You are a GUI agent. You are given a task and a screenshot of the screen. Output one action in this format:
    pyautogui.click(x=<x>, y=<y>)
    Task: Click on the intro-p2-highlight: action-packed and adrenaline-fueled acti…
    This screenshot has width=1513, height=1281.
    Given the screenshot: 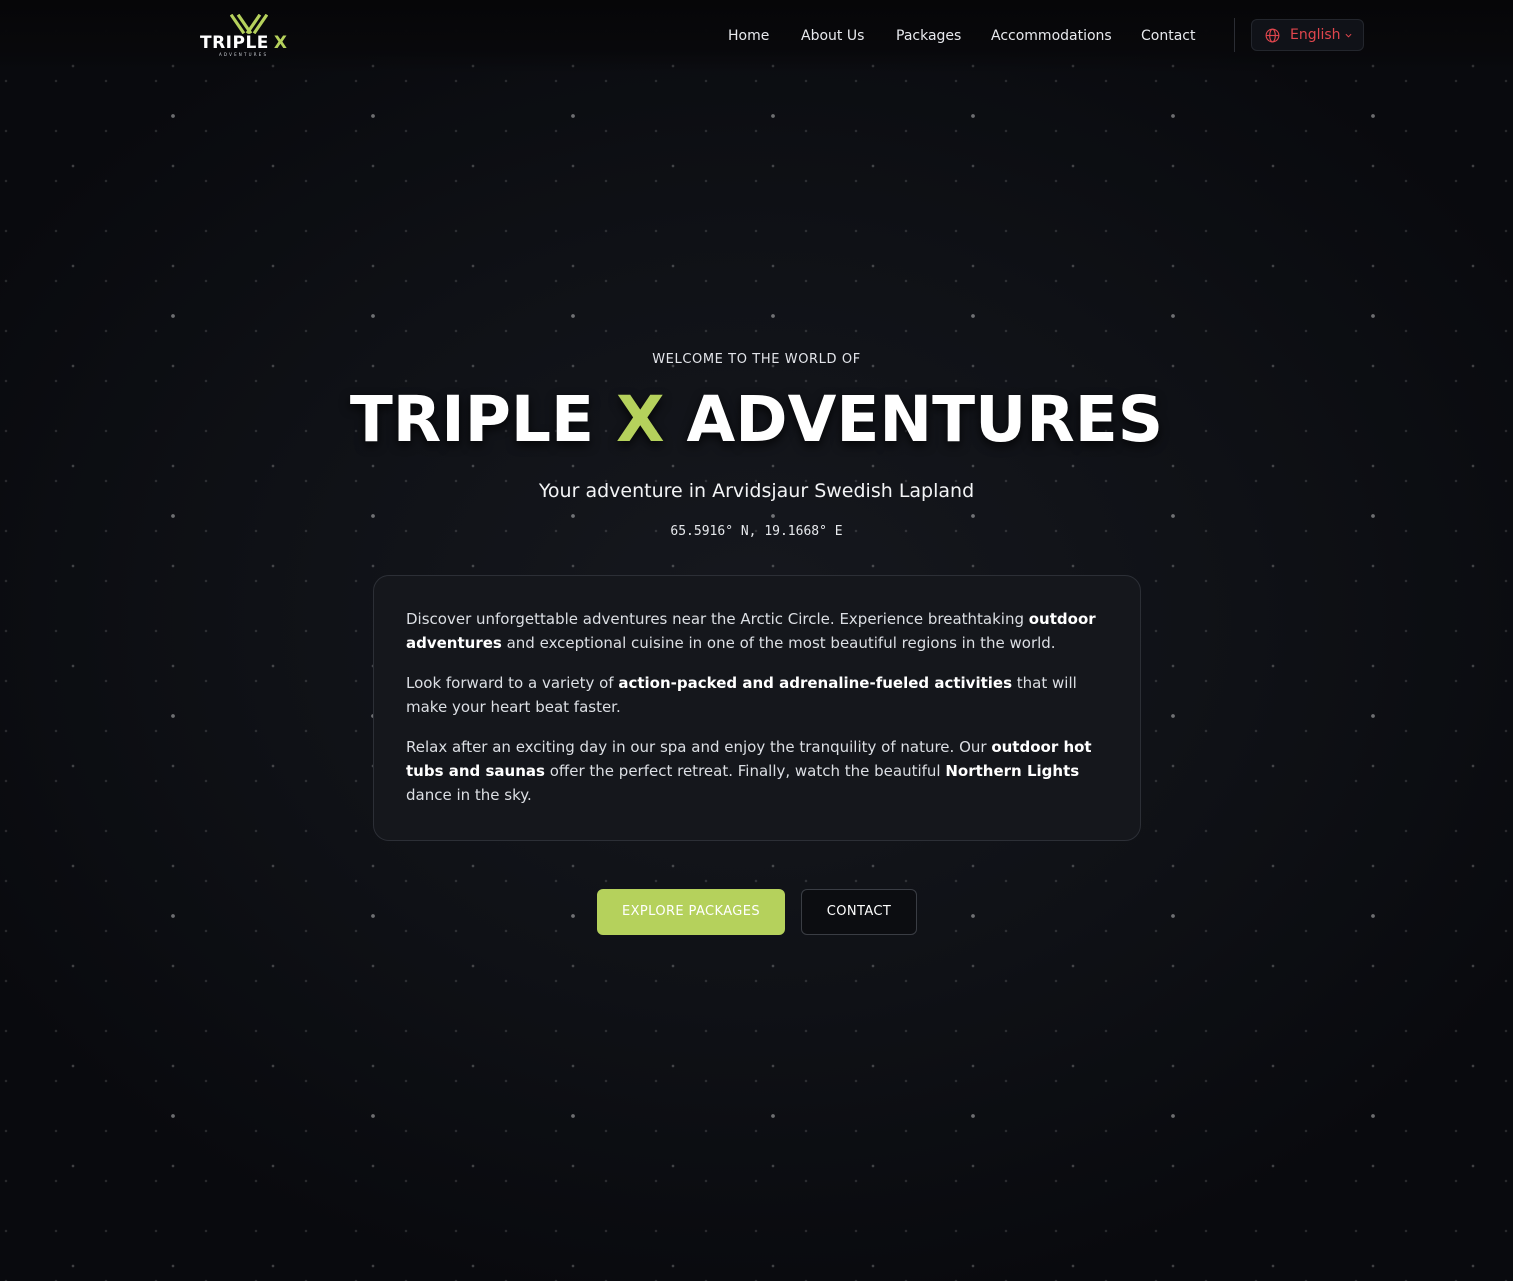 What is the action you would take?
    pyautogui.click(x=815, y=683)
    